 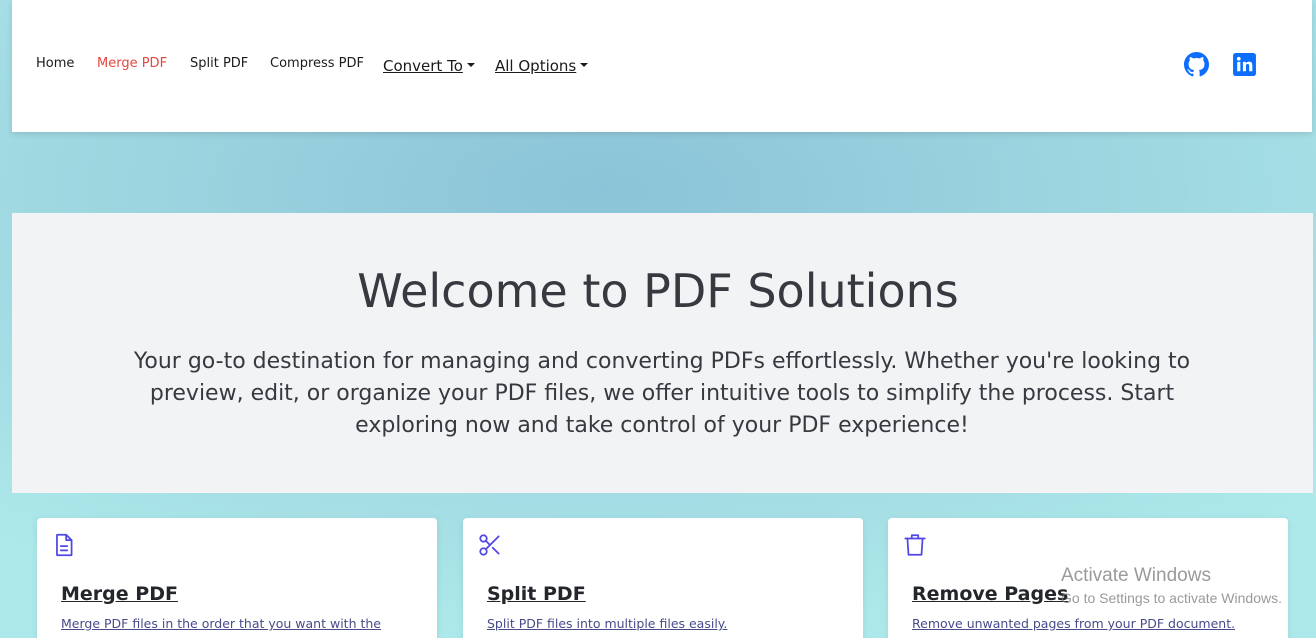 What do you see at coordinates (915, 545) in the screenshot?
I see `trash-icon` at bounding box center [915, 545].